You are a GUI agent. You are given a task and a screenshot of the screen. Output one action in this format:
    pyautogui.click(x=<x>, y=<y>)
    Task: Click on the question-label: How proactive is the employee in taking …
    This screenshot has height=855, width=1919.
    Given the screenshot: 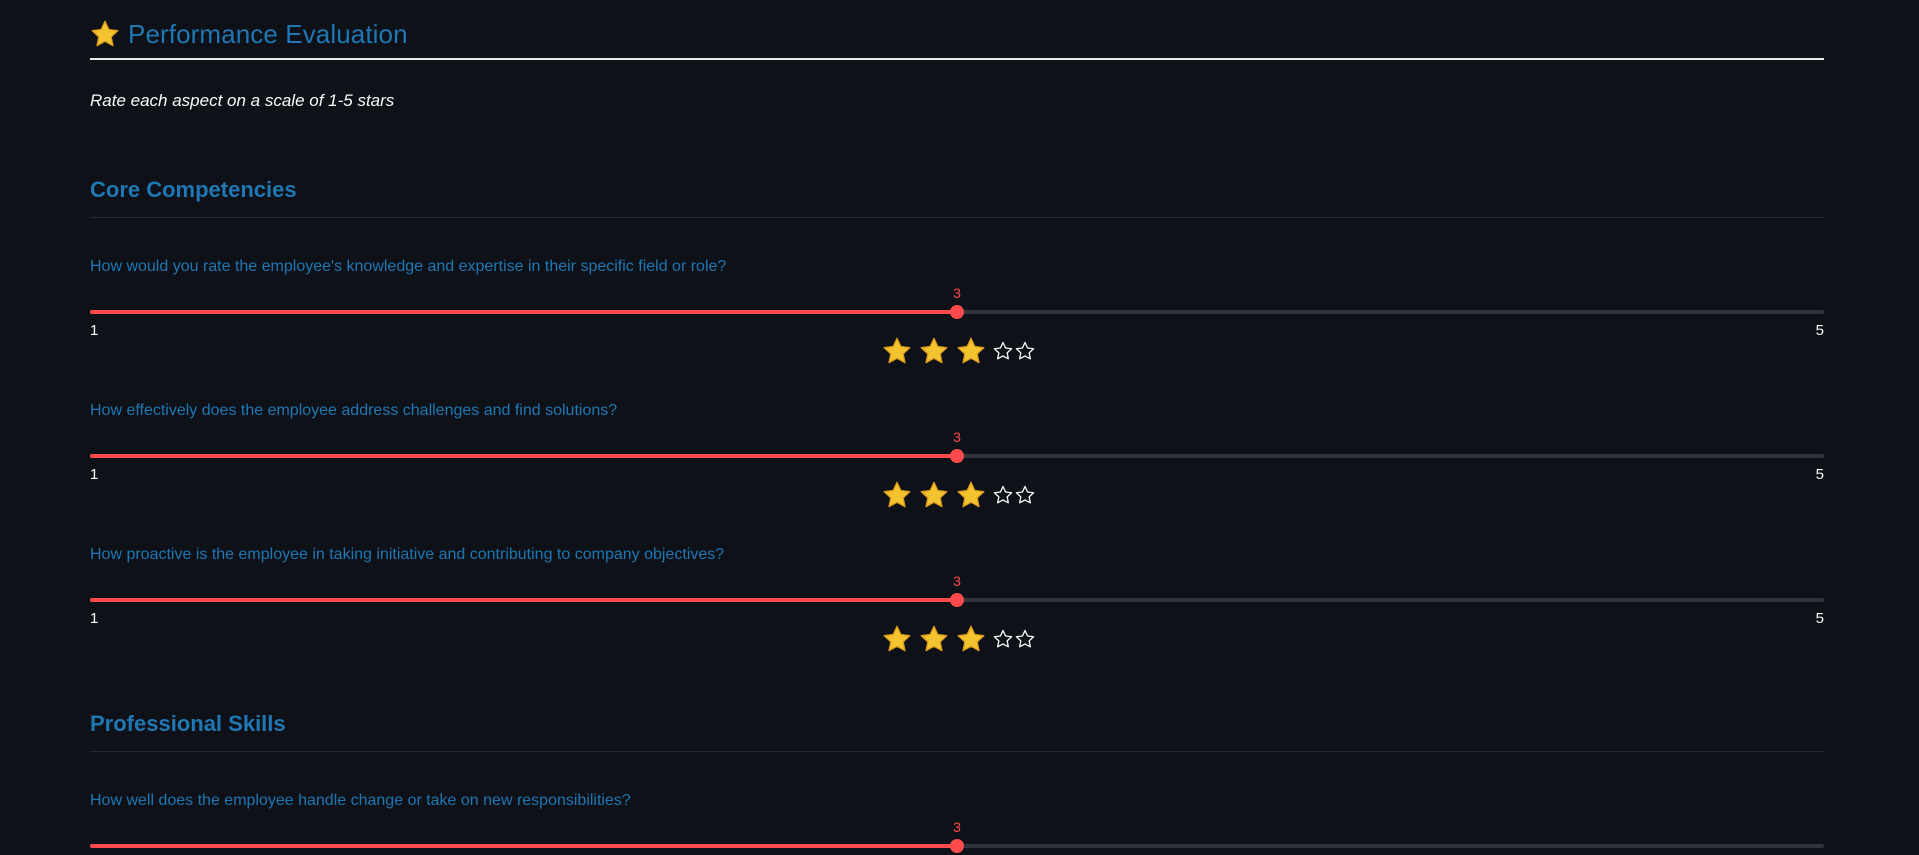 What is the action you would take?
    pyautogui.click(x=407, y=554)
    